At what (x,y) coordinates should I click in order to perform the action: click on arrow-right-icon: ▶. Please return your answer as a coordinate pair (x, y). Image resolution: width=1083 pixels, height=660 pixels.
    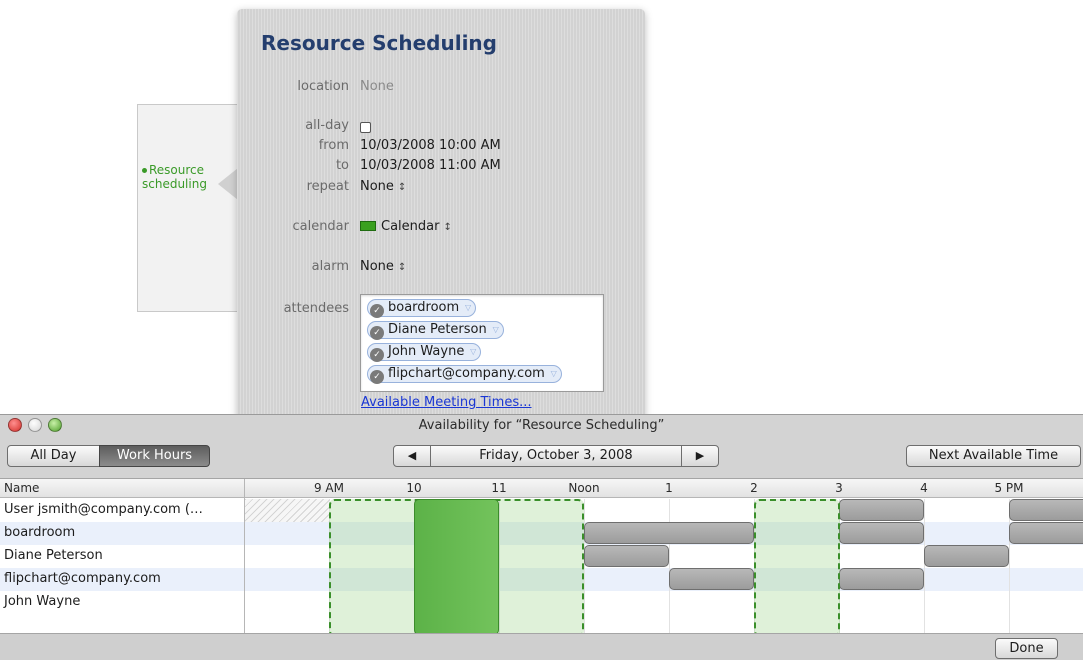
    Looking at the image, I should click on (700, 455).